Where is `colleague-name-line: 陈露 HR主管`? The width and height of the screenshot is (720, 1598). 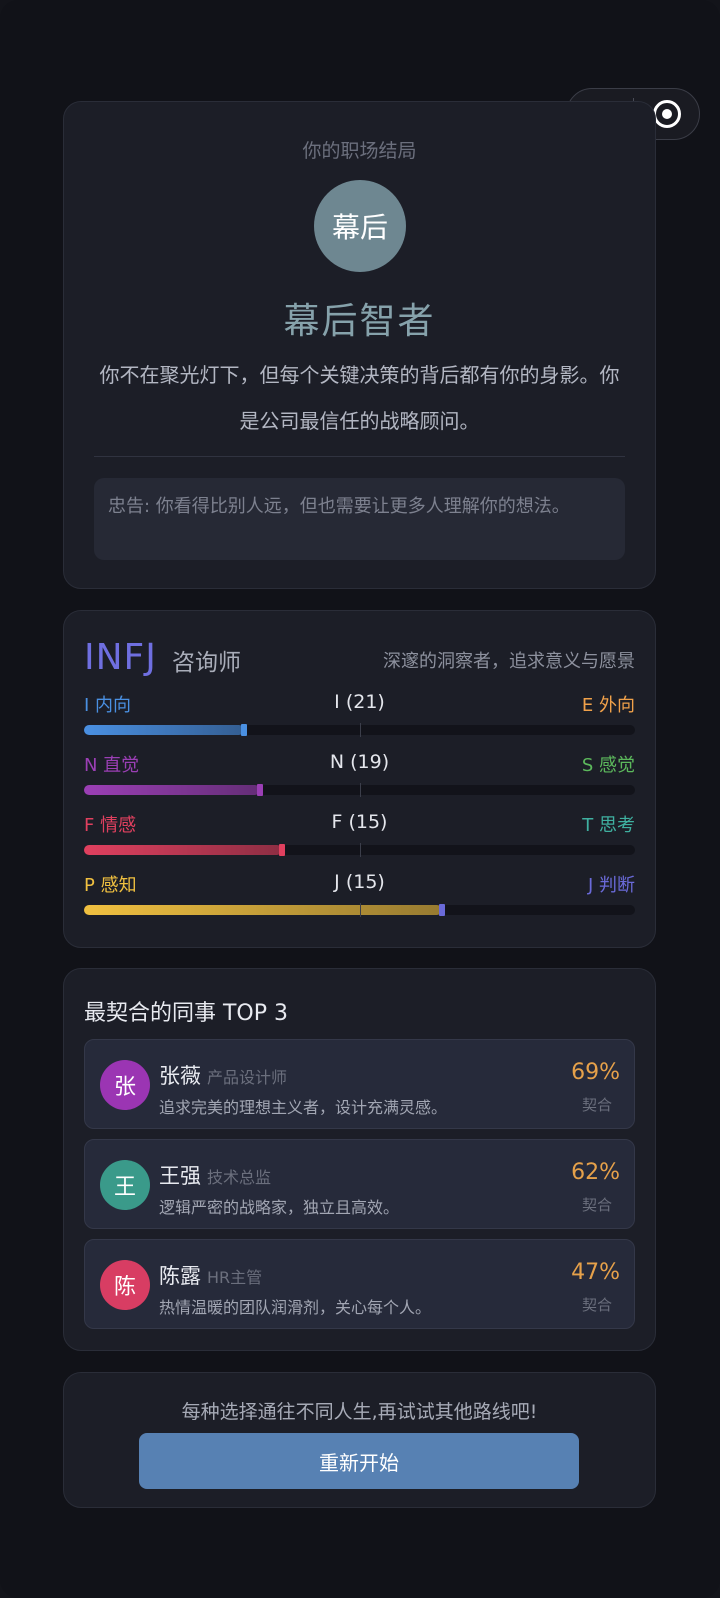 colleague-name-line: 陈露 HR主管 is located at coordinates (210, 1275).